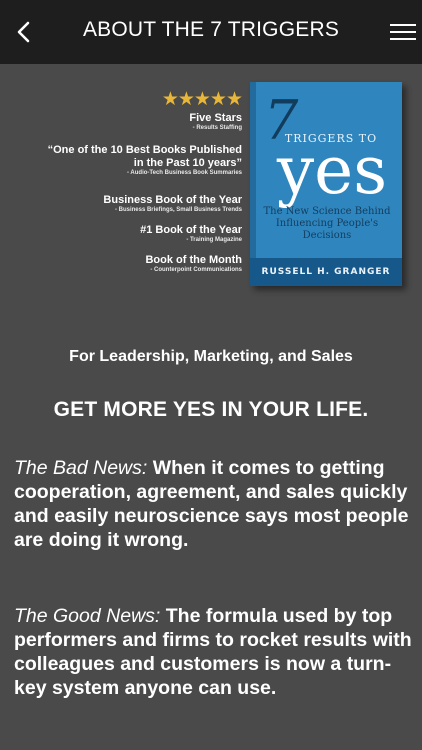  I want to click on page-title: ABOUT THE 7 TRIGGERS, so click(211, 29).